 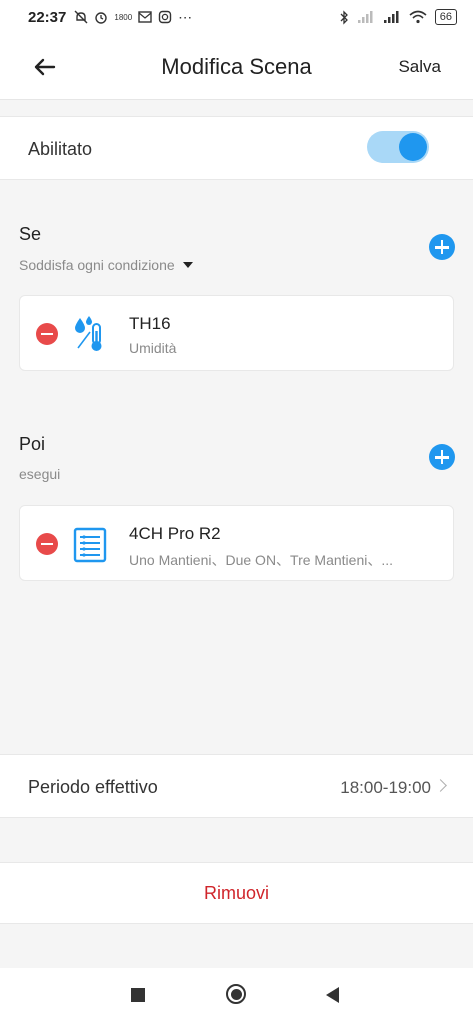 What do you see at coordinates (413, 147) in the screenshot?
I see `toggle-knob` at bounding box center [413, 147].